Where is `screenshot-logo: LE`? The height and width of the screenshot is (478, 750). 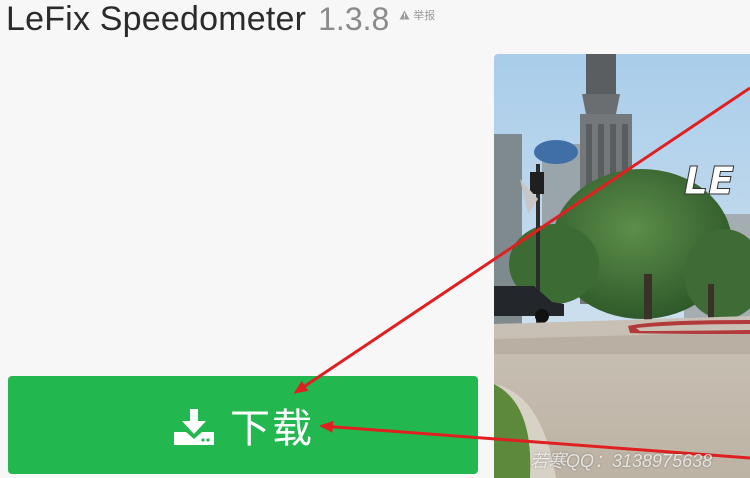 screenshot-logo: LE is located at coordinates (709, 181).